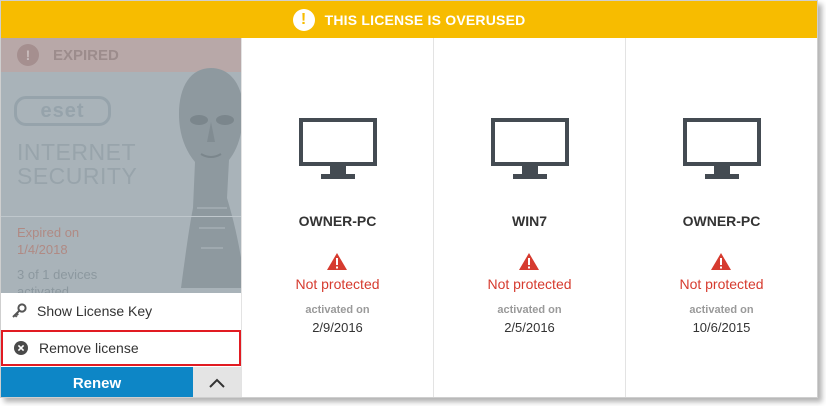  Describe the element at coordinates (425, 19) in the screenshot. I see `banner-text: THIS LICENSE IS OVERUSED` at that location.